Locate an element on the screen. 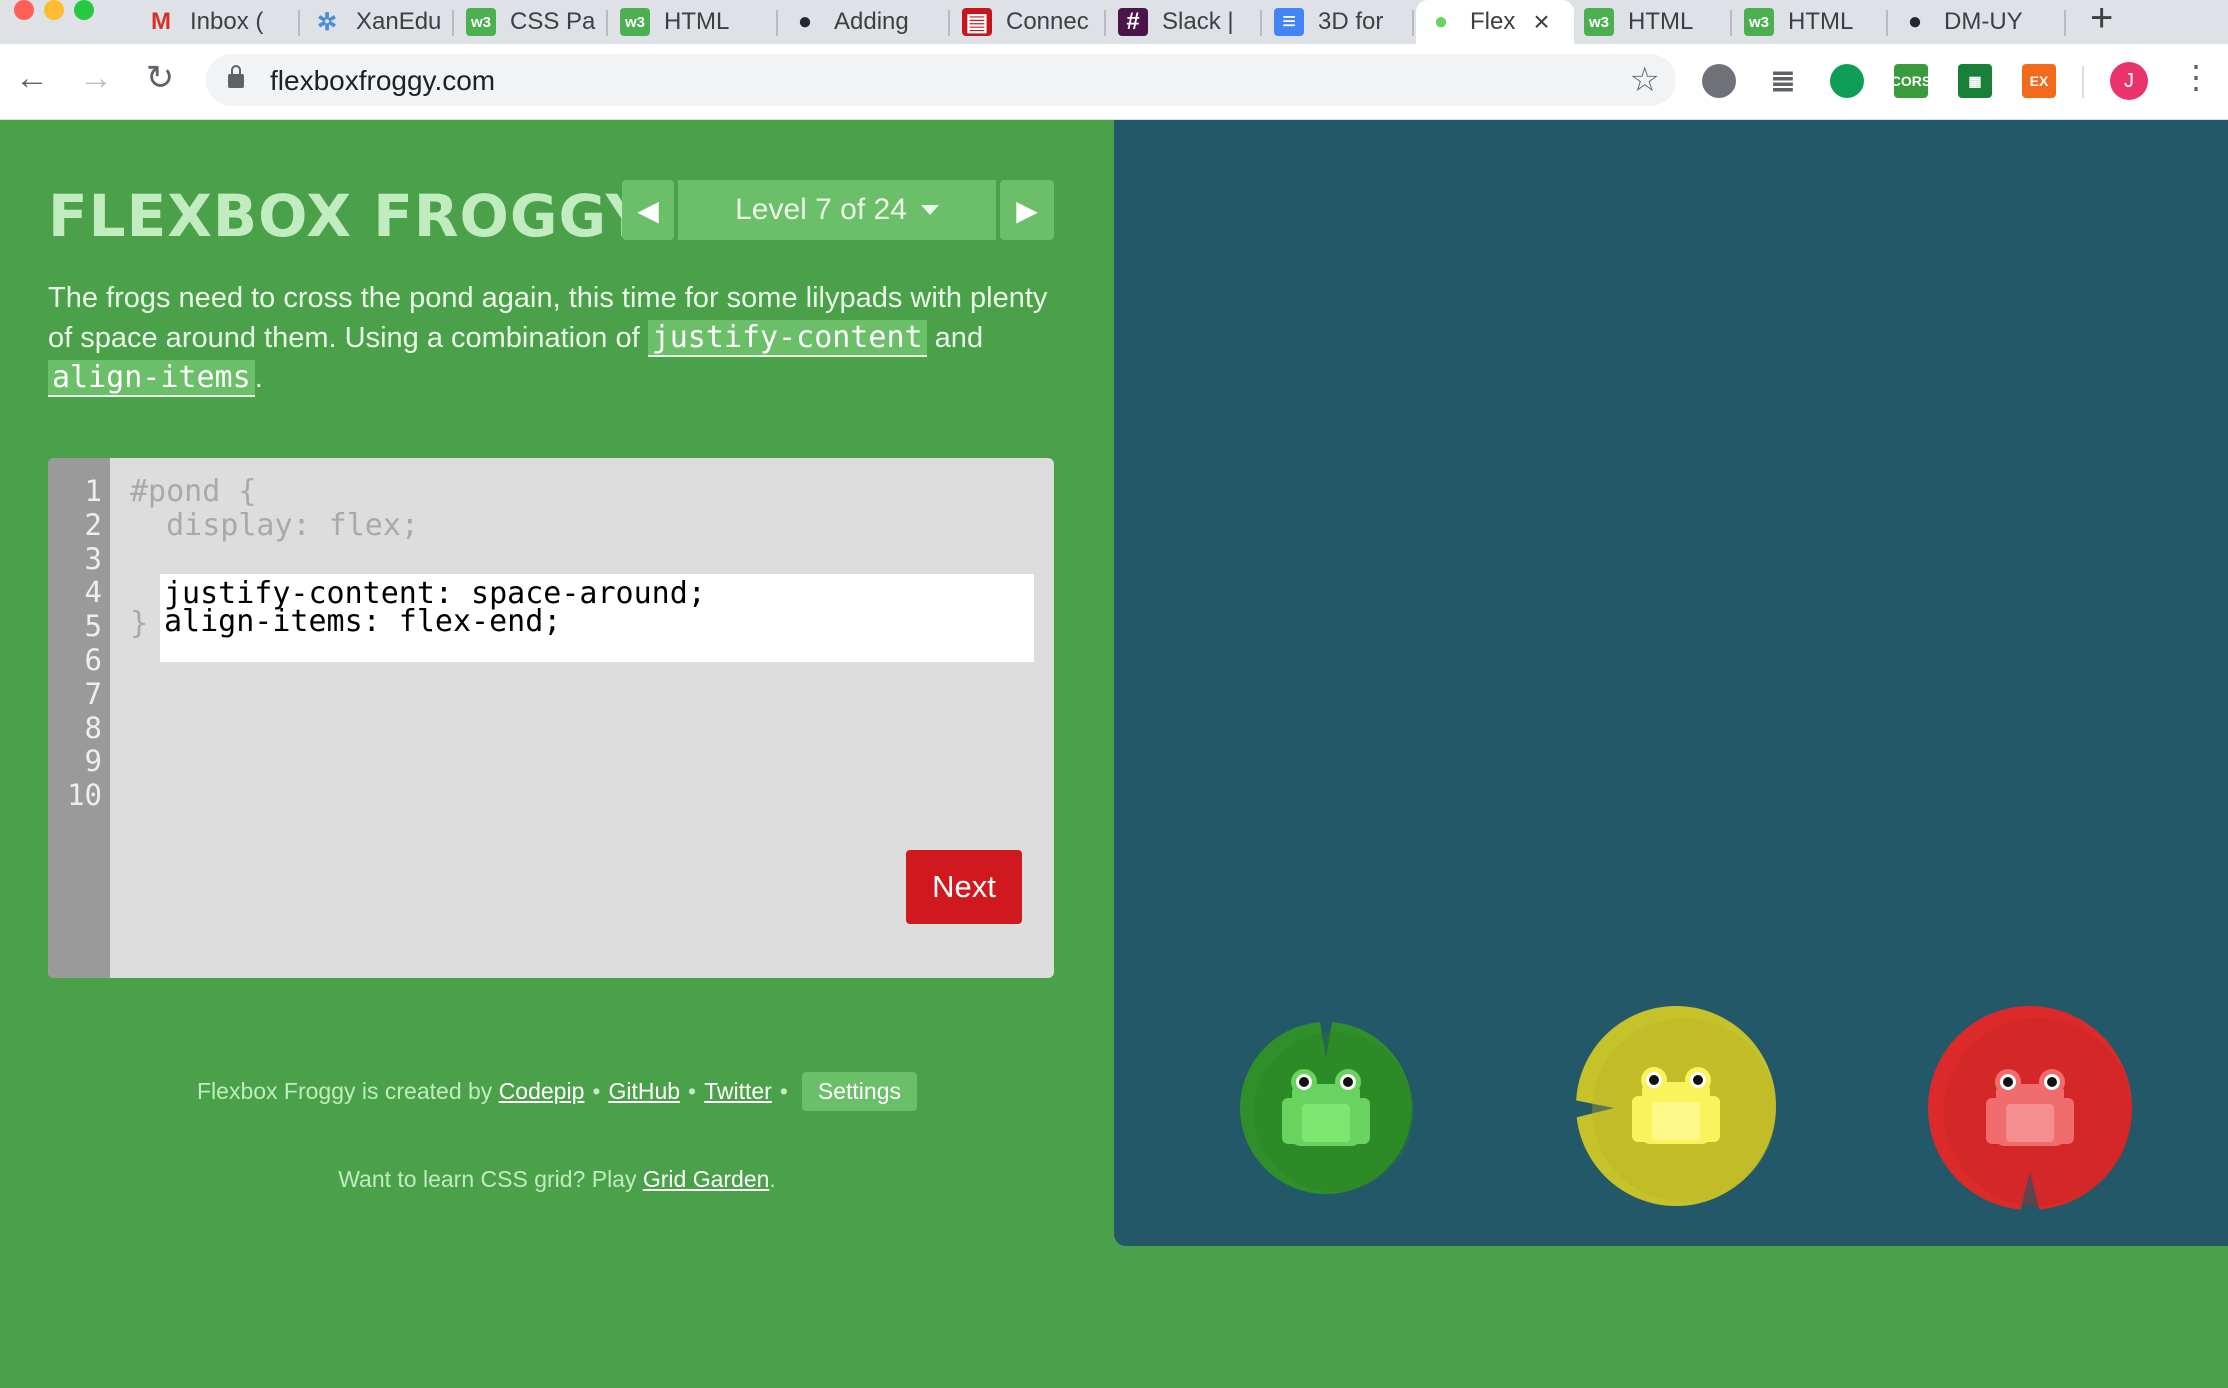  previous-level-button: ◀ is located at coordinates (648, 210).